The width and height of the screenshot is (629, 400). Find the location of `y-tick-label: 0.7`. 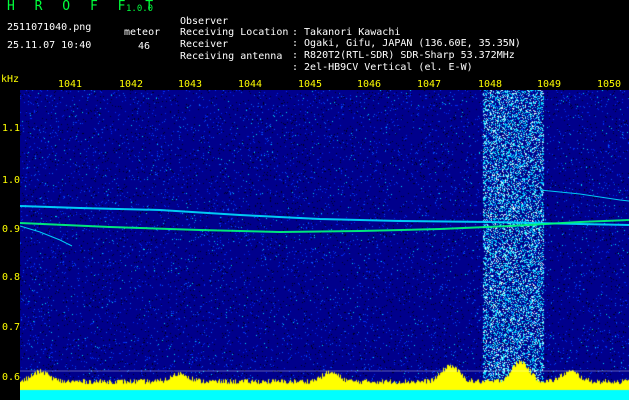

y-tick-label: 0.7 is located at coordinates (11, 327).